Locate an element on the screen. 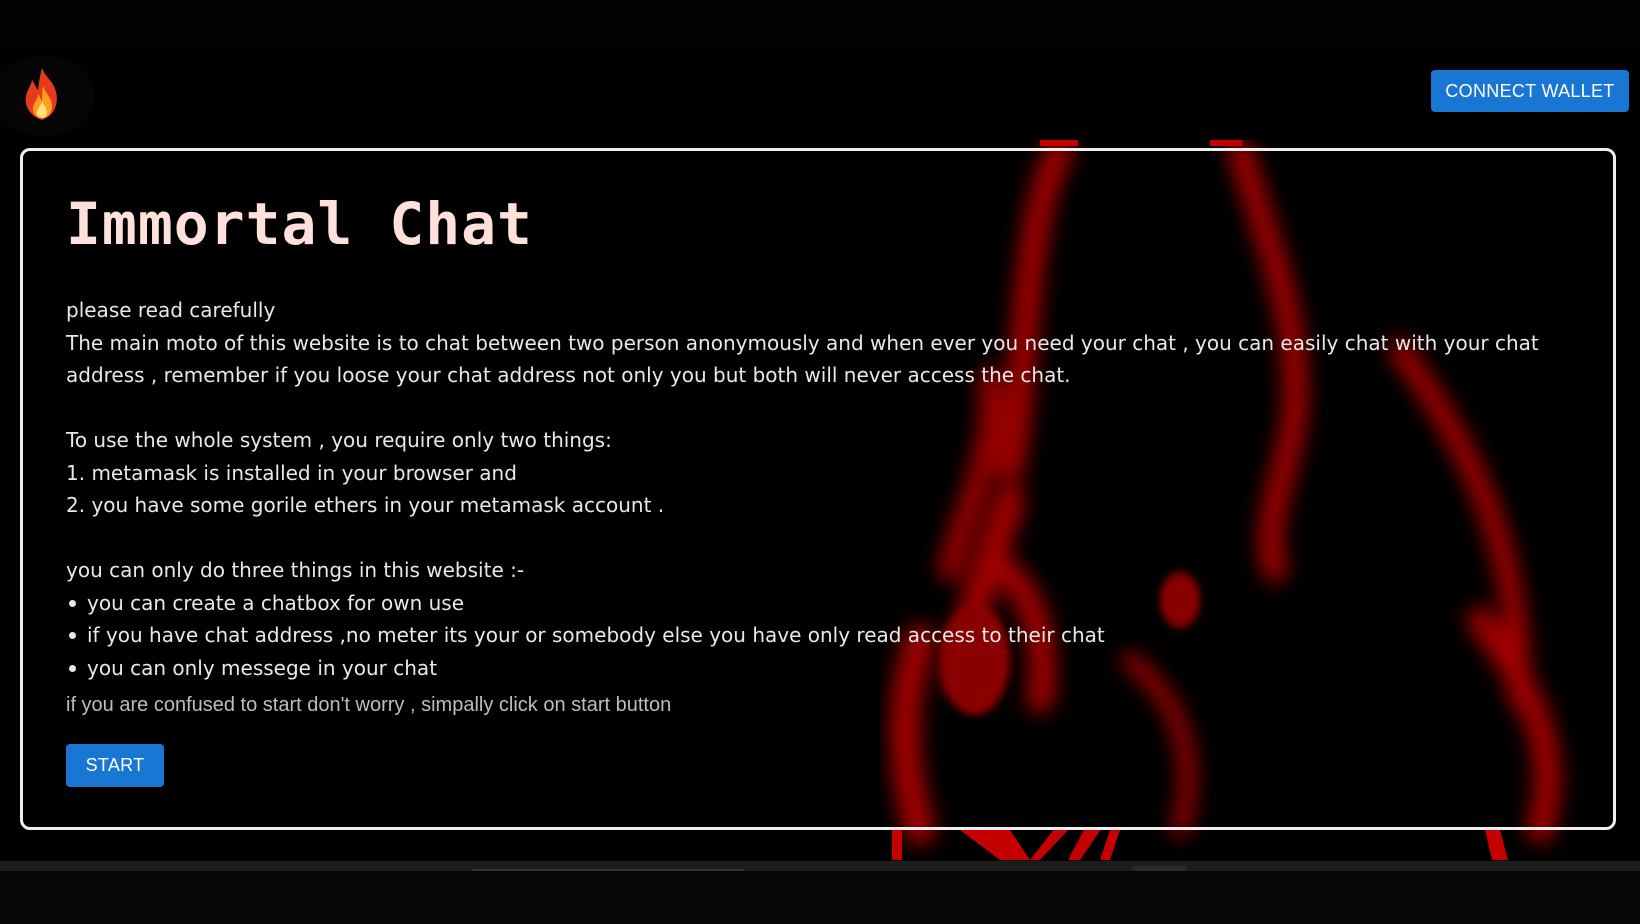  list-item: you can create a chatbox for own use is located at coordinates (821, 603).